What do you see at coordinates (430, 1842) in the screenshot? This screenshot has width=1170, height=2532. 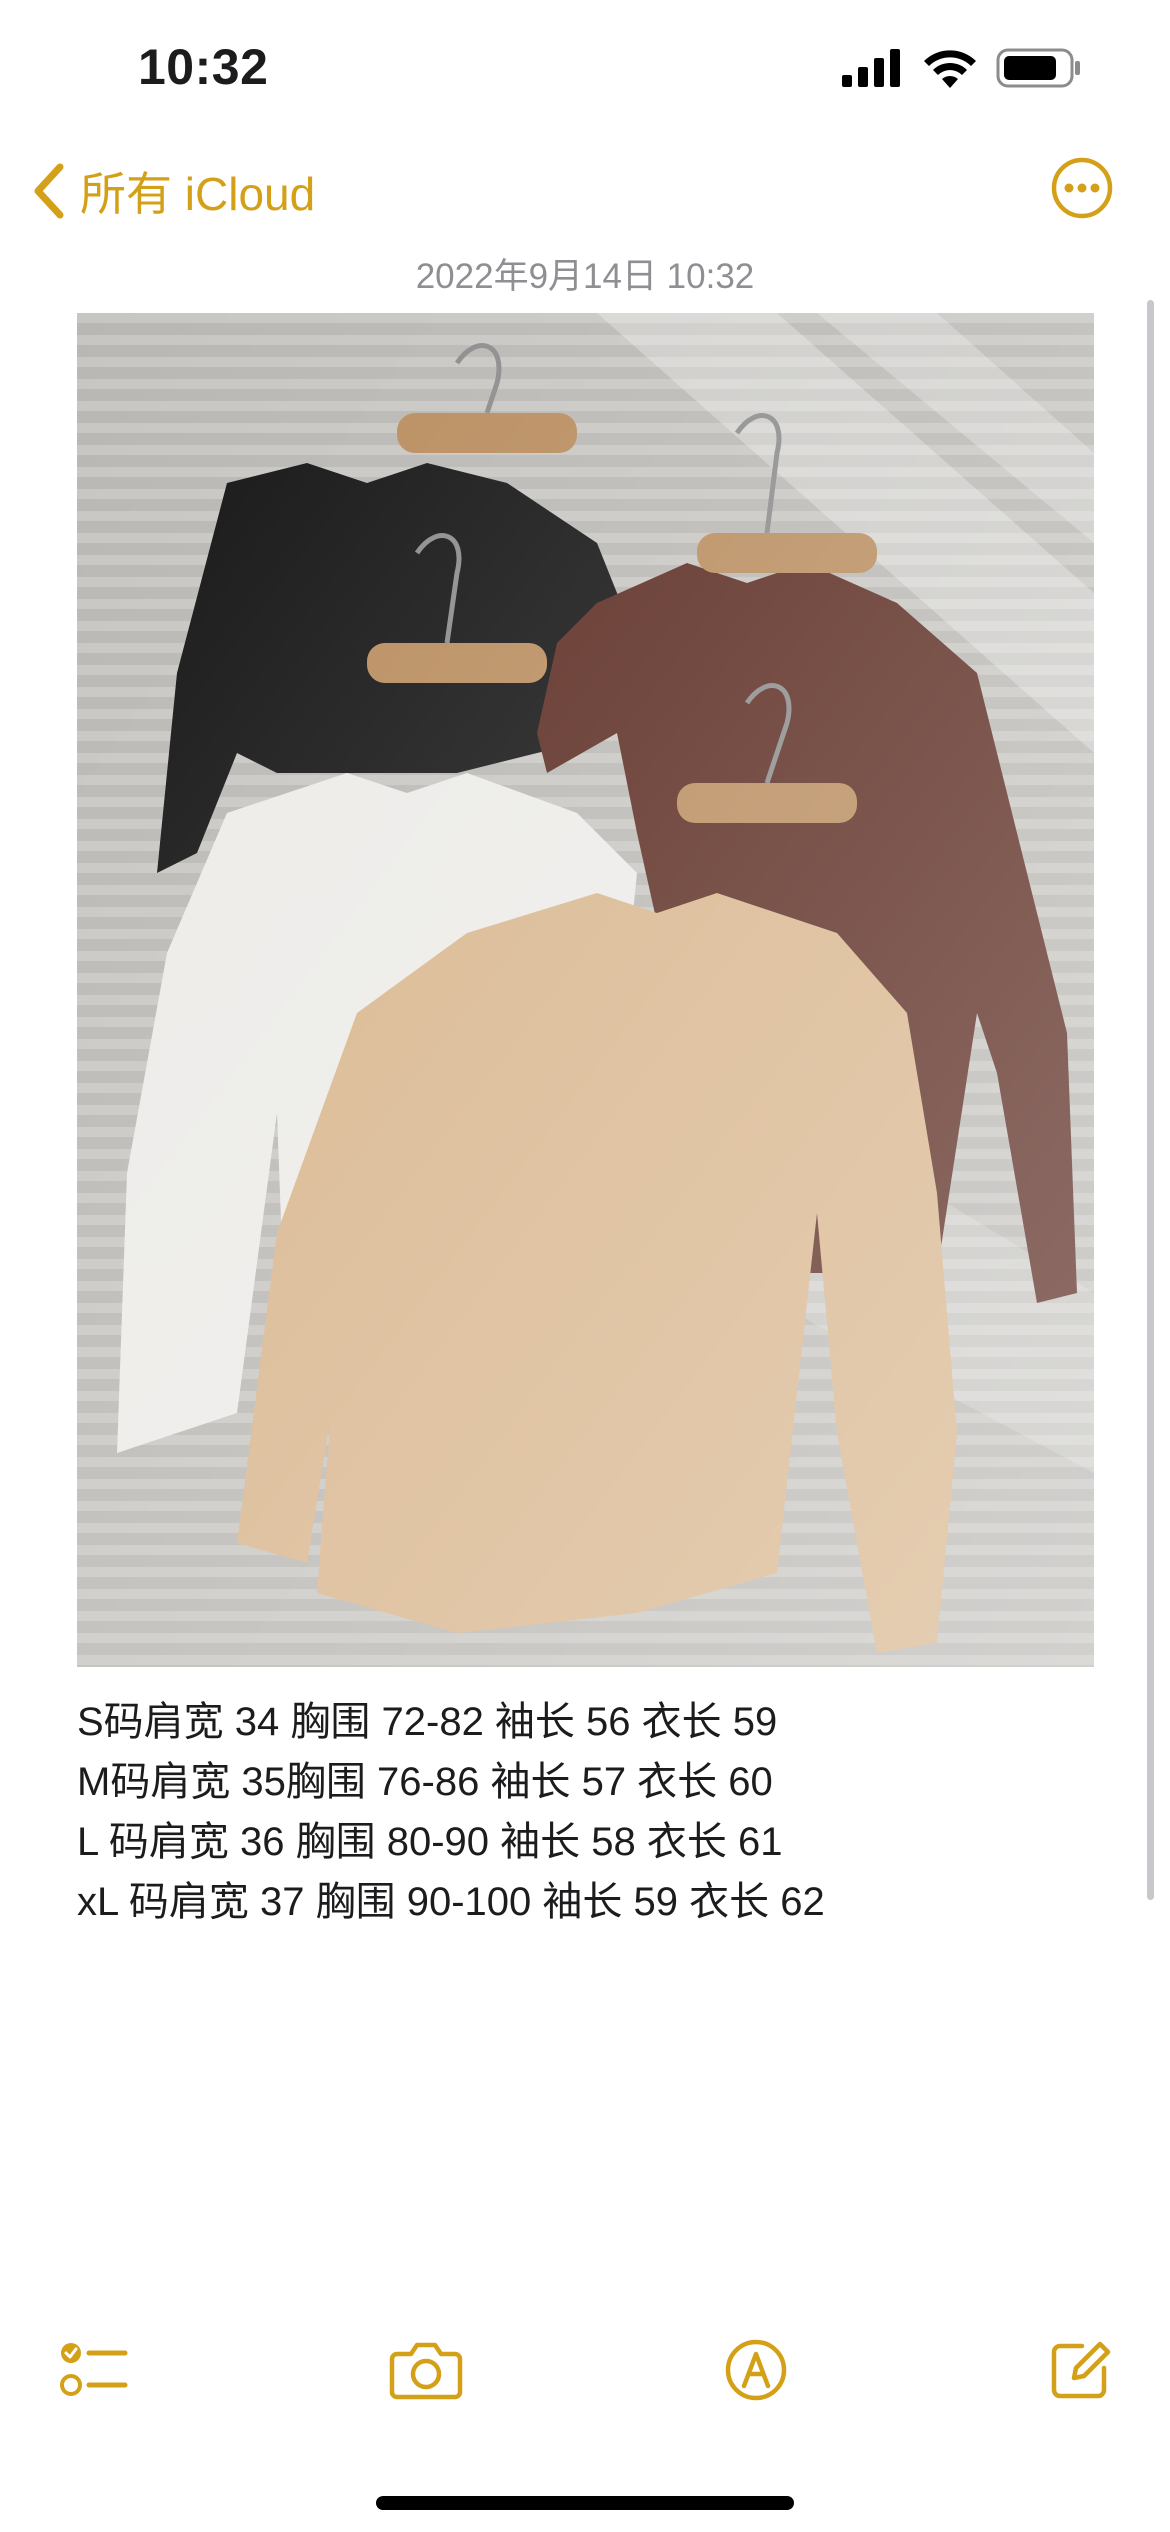 I see `size-line-l: L 码肩宽 36 胸围 80-90 袖长 58 衣长 61` at bounding box center [430, 1842].